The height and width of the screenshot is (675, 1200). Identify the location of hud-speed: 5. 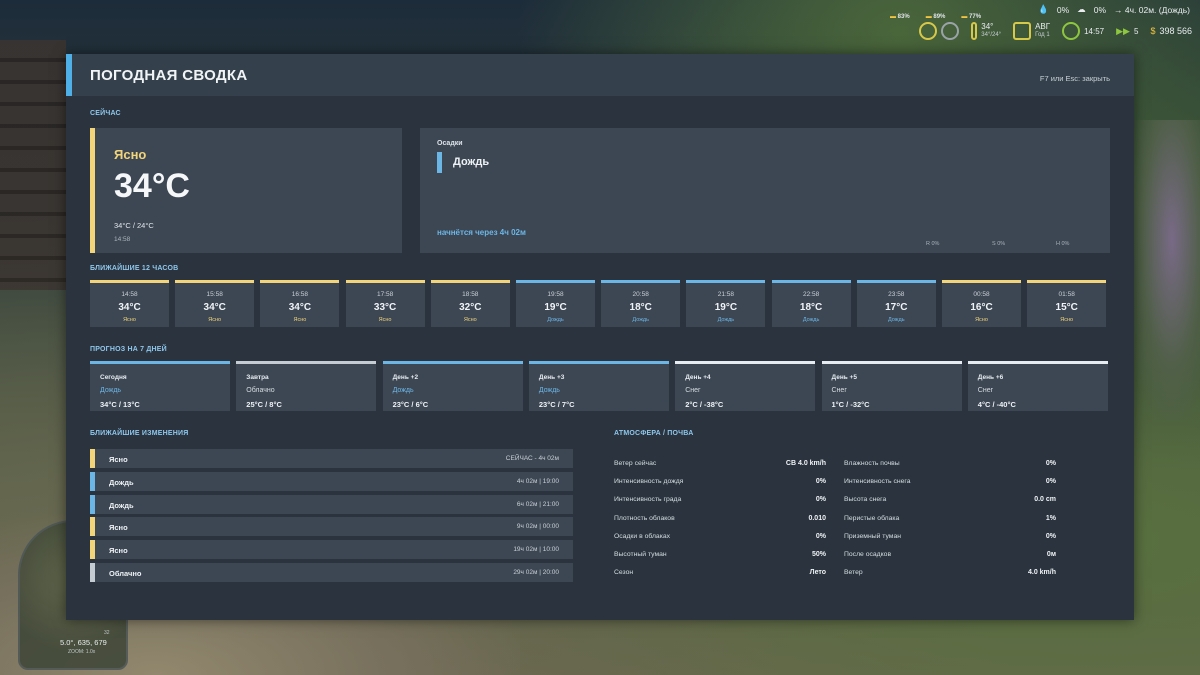
(1136, 31).